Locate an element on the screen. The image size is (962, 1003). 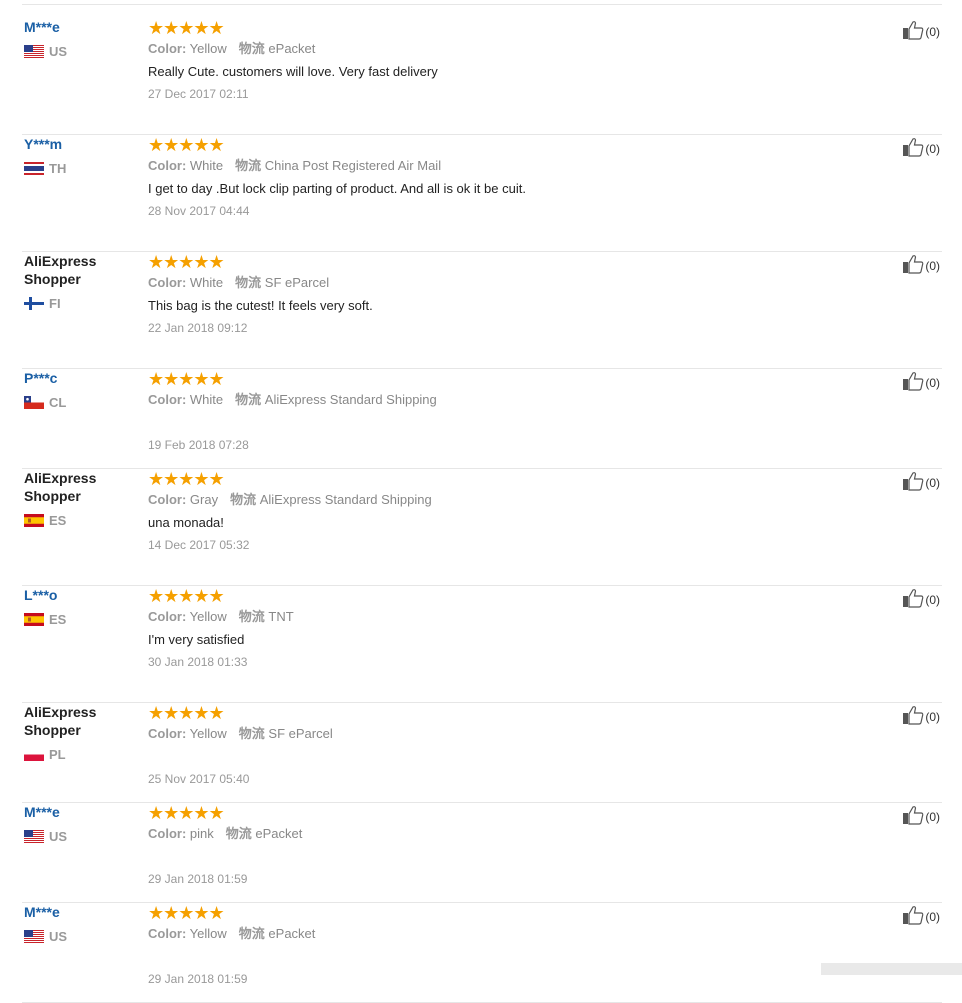
review-text: una monada! is located at coordinates (186, 522).